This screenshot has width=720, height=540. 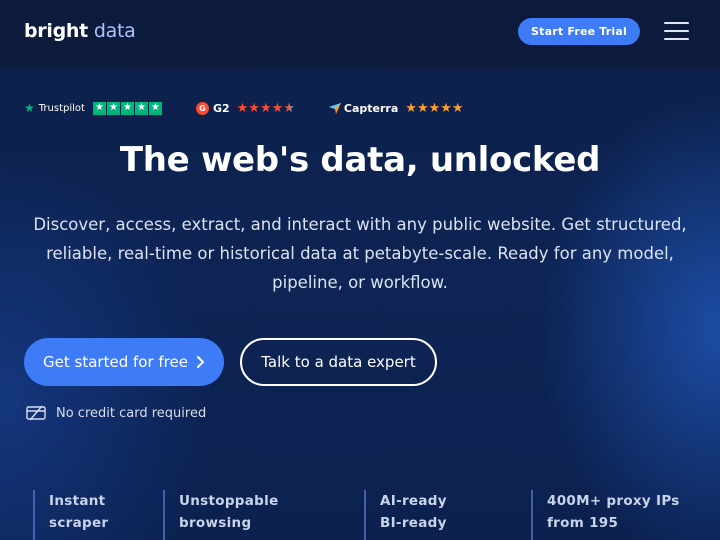 What do you see at coordinates (215, 523) in the screenshot?
I see `feature-line: browsing` at bounding box center [215, 523].